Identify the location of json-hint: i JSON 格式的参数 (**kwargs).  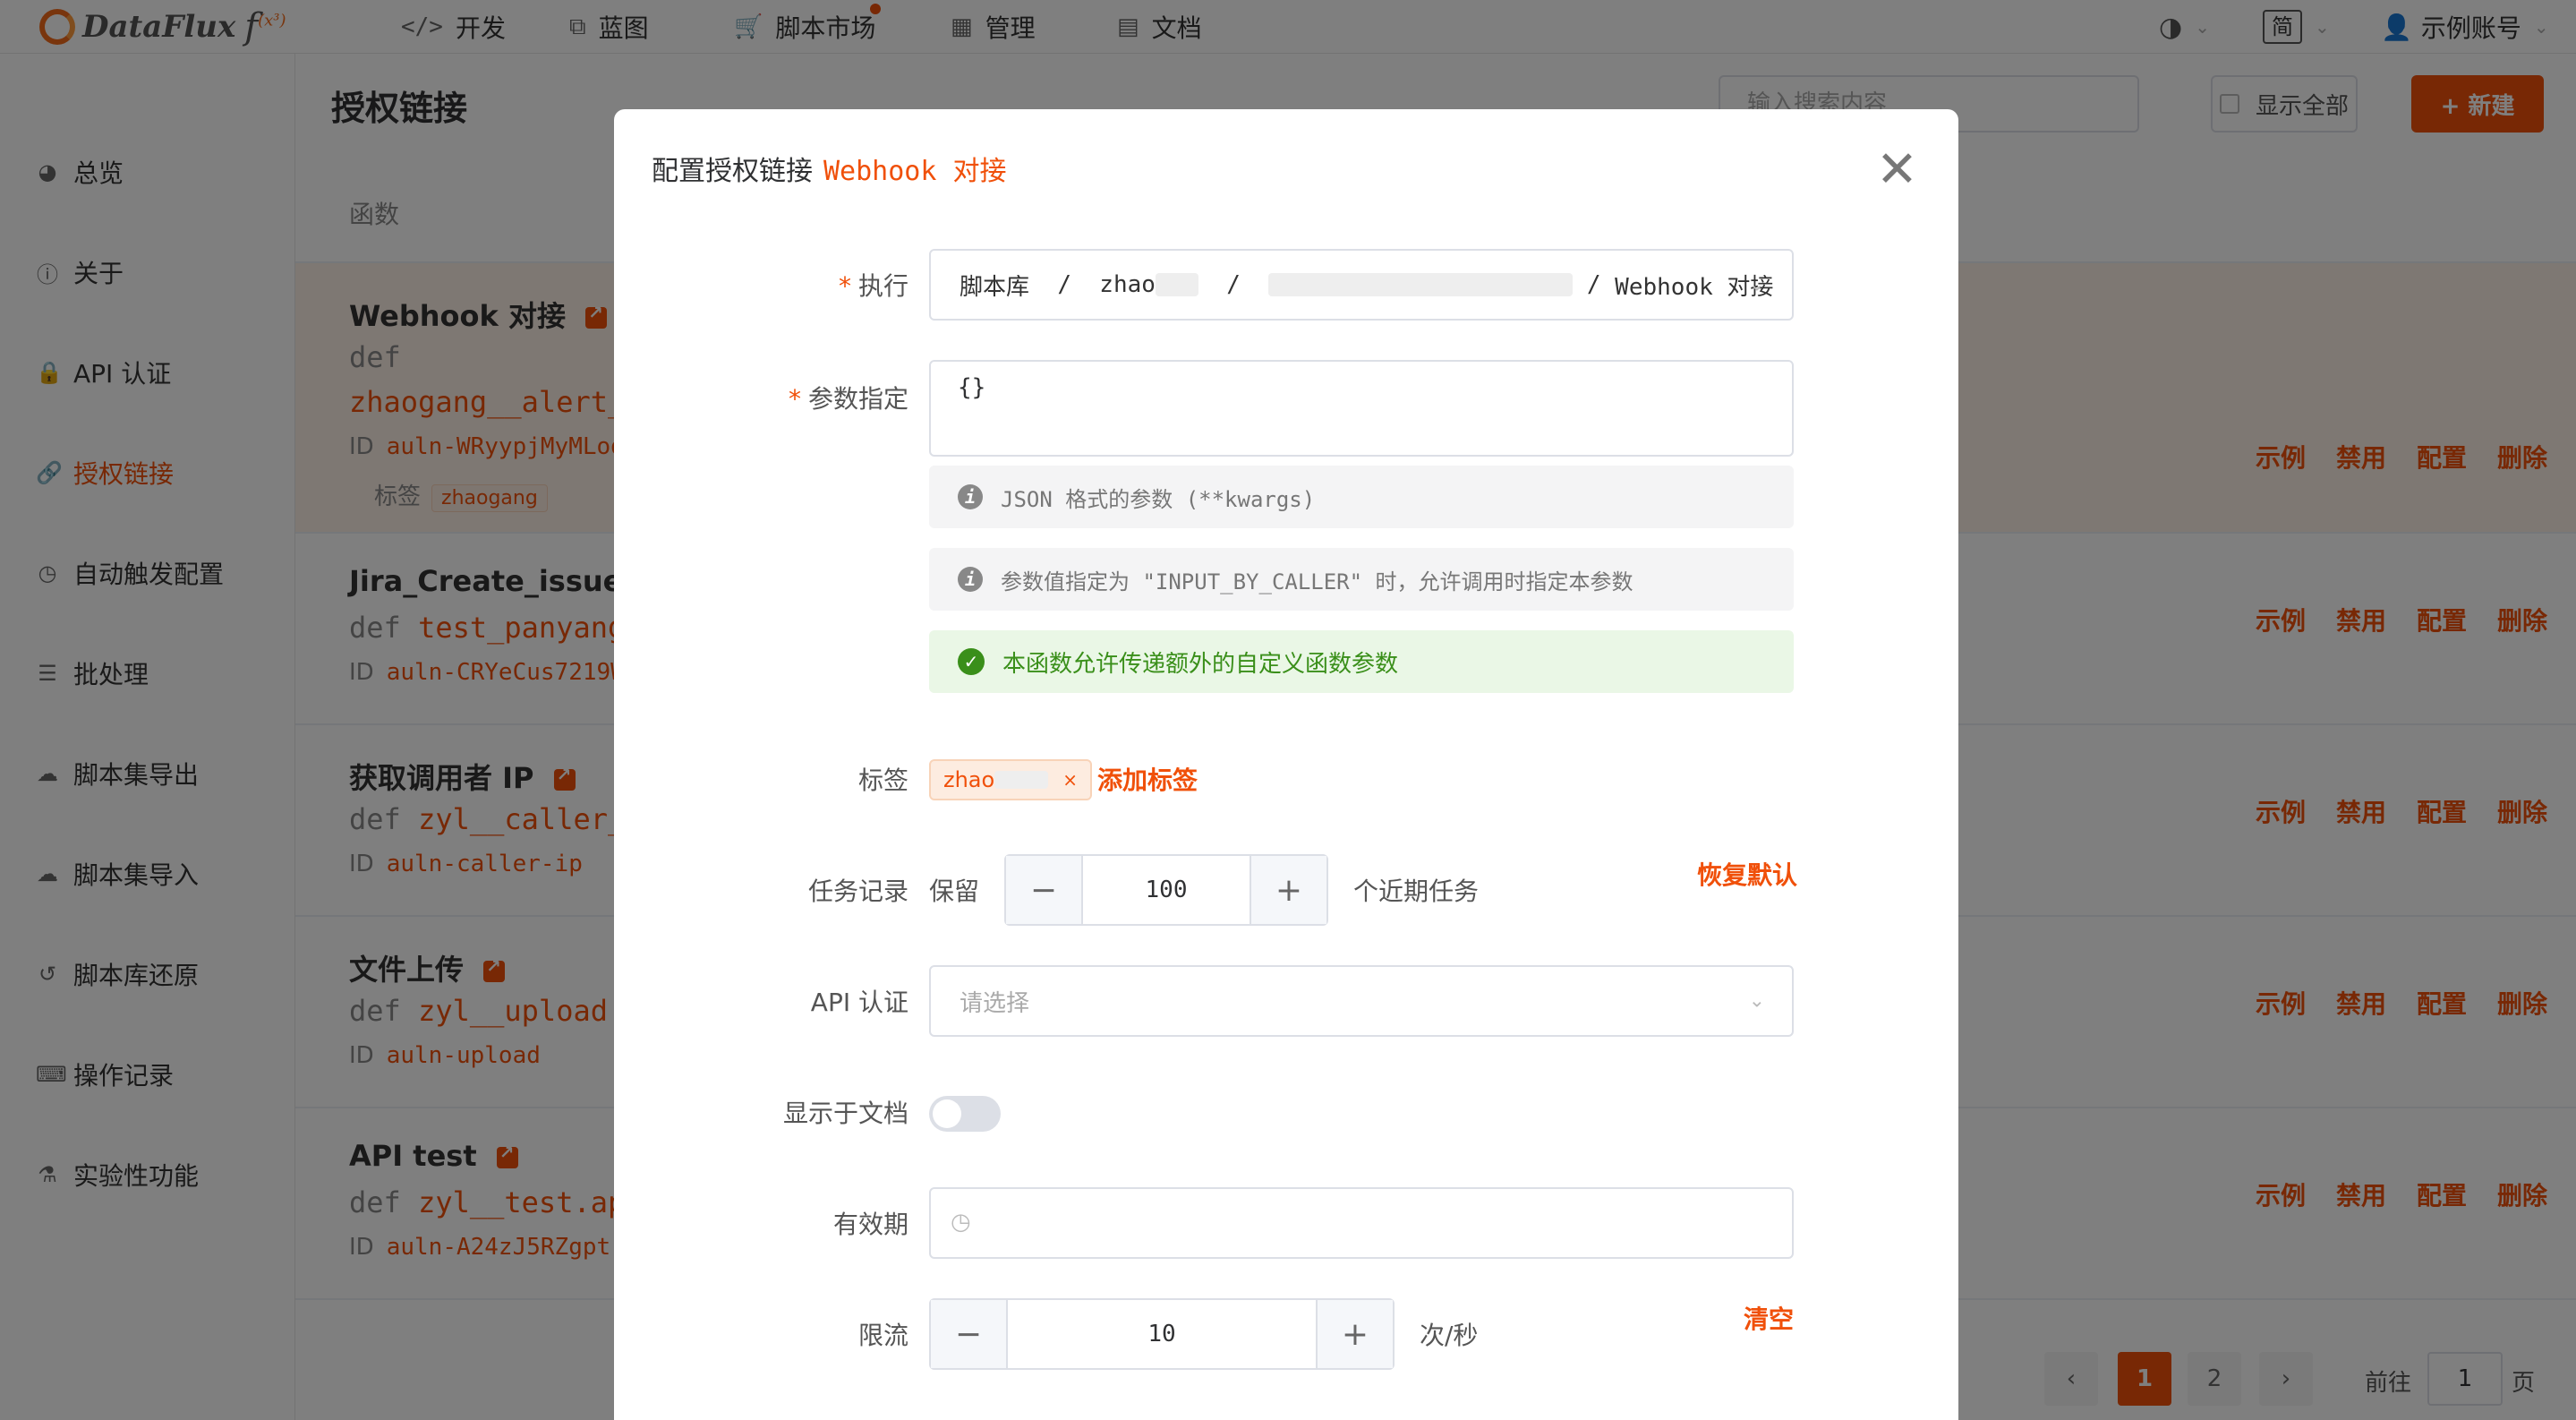
(1361, 497).